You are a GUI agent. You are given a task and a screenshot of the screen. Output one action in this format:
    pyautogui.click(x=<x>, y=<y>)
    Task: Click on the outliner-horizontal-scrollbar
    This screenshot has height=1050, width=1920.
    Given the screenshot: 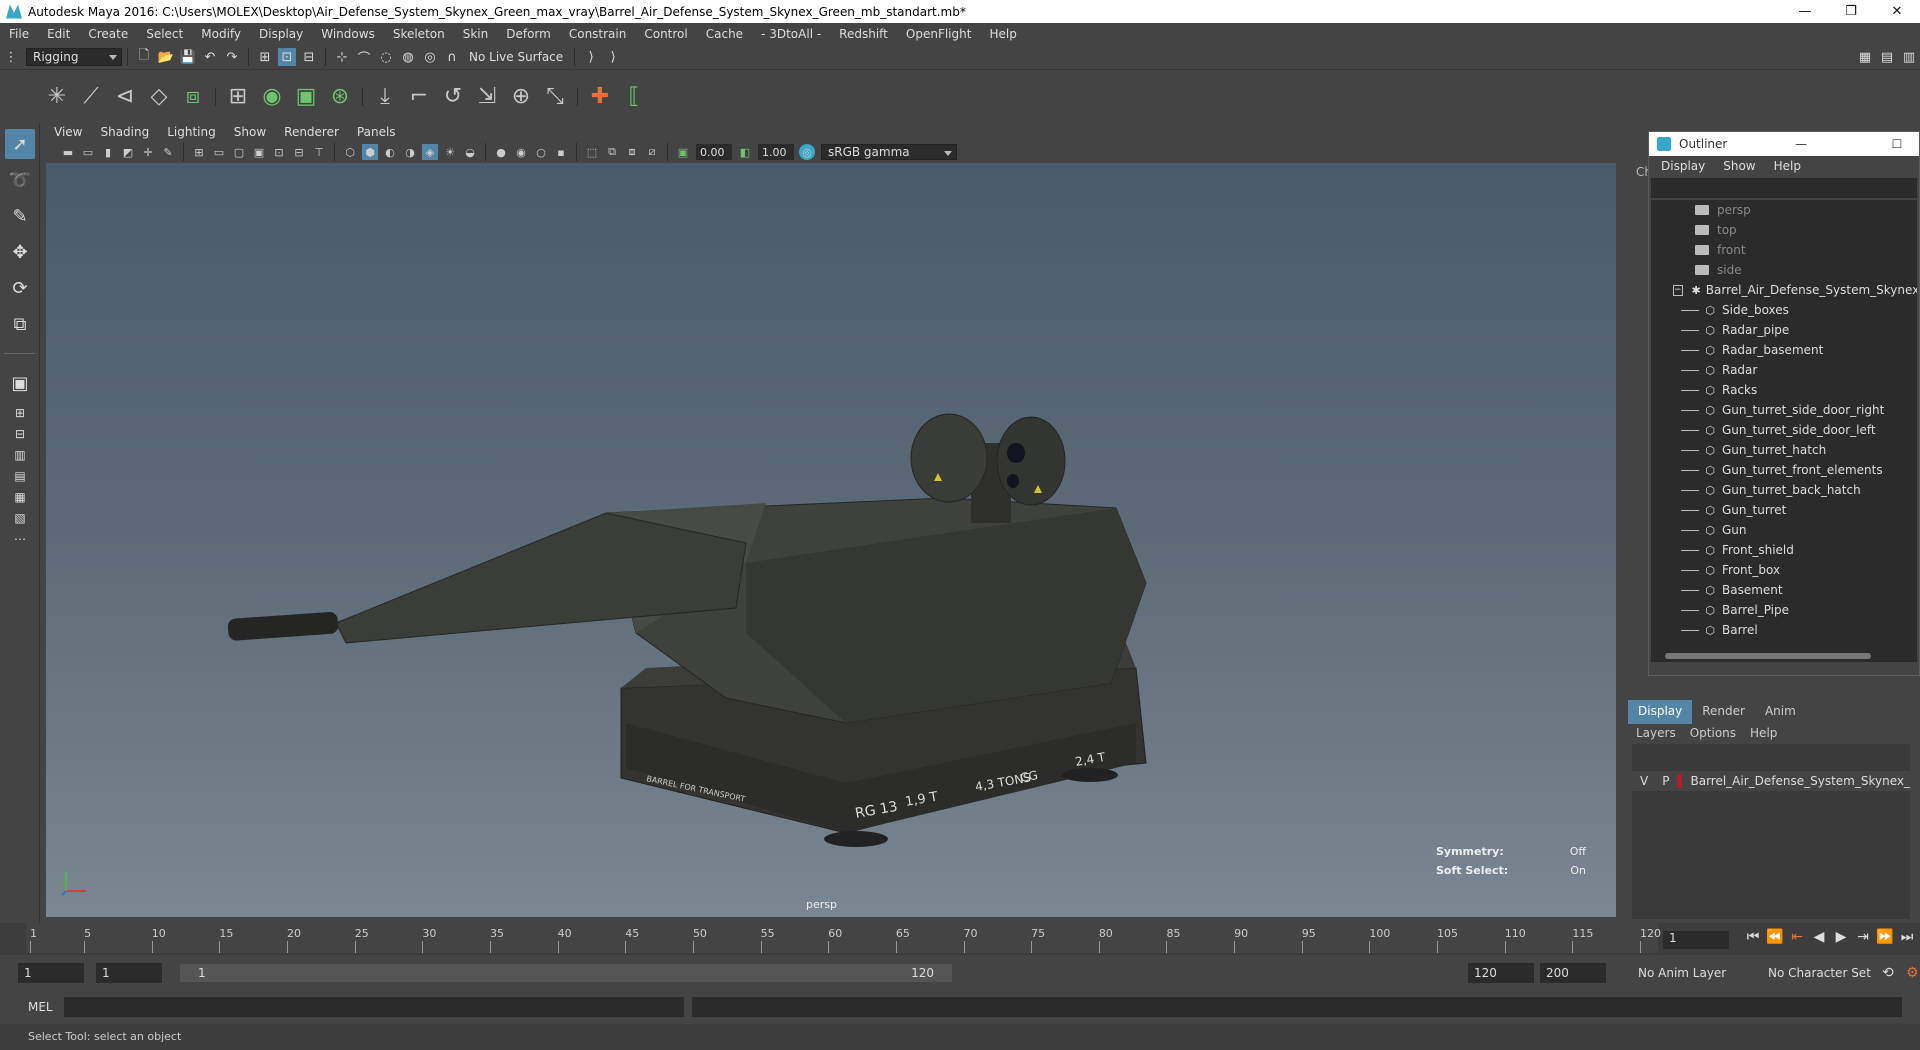 What is the action you would take?
    pyautogui.click(x=1784, y=656)
    